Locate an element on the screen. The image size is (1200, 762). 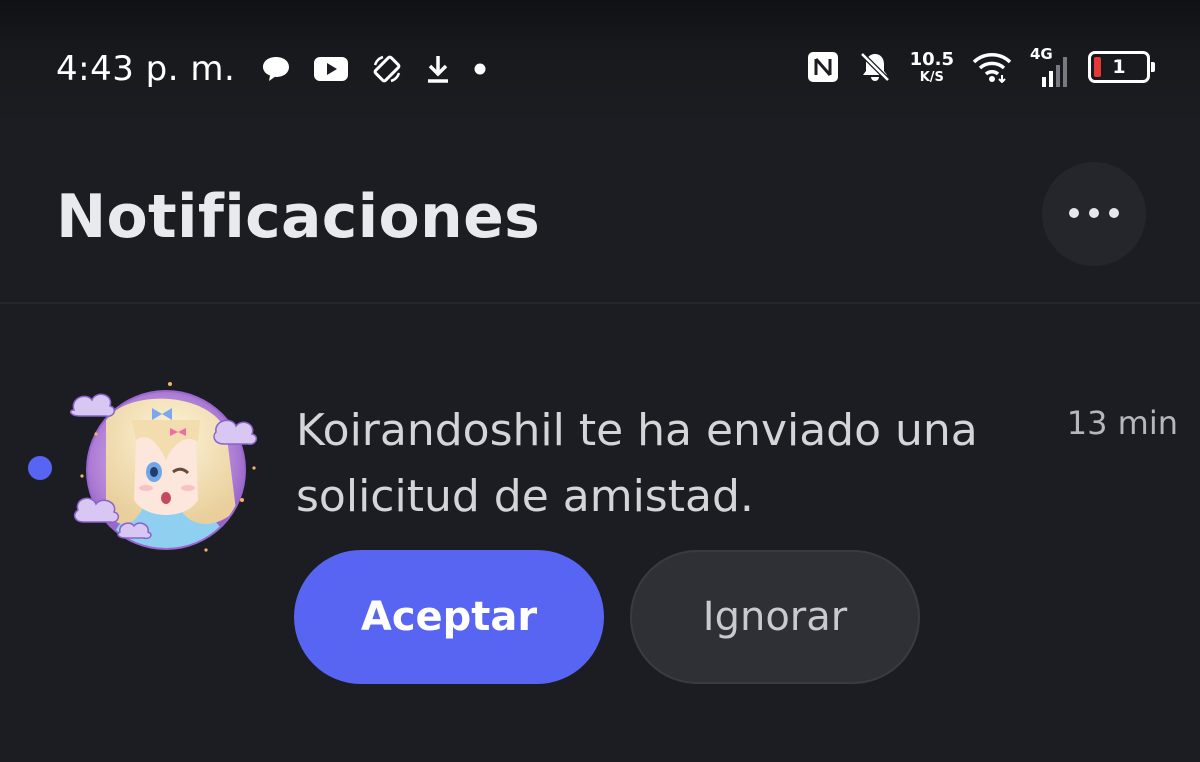
nfc-icon is located at coordinates (823, 67).